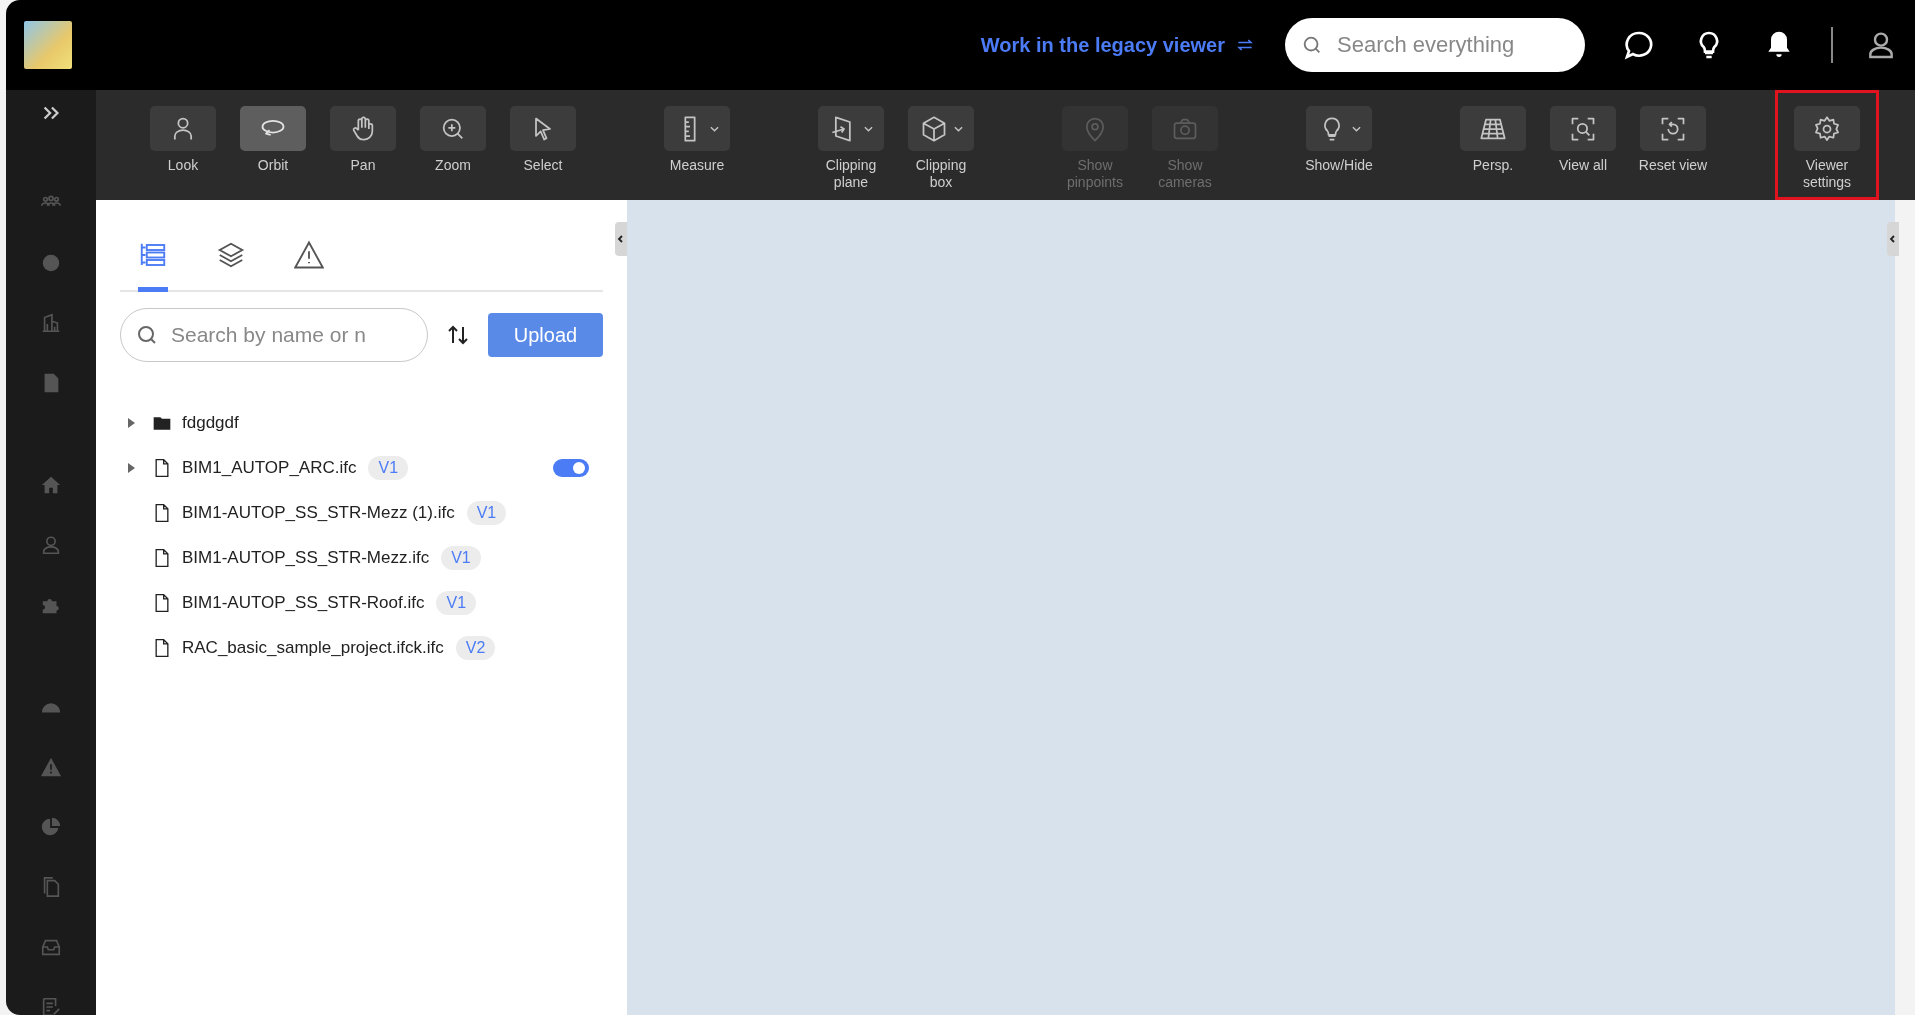  I want to click on tool-label: View all, so click(1583, 165).